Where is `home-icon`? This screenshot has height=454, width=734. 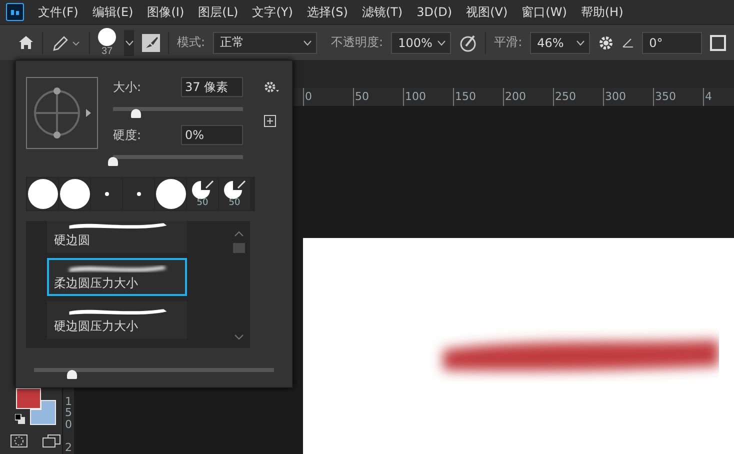
home-icon is located at coordinates (26, 42).